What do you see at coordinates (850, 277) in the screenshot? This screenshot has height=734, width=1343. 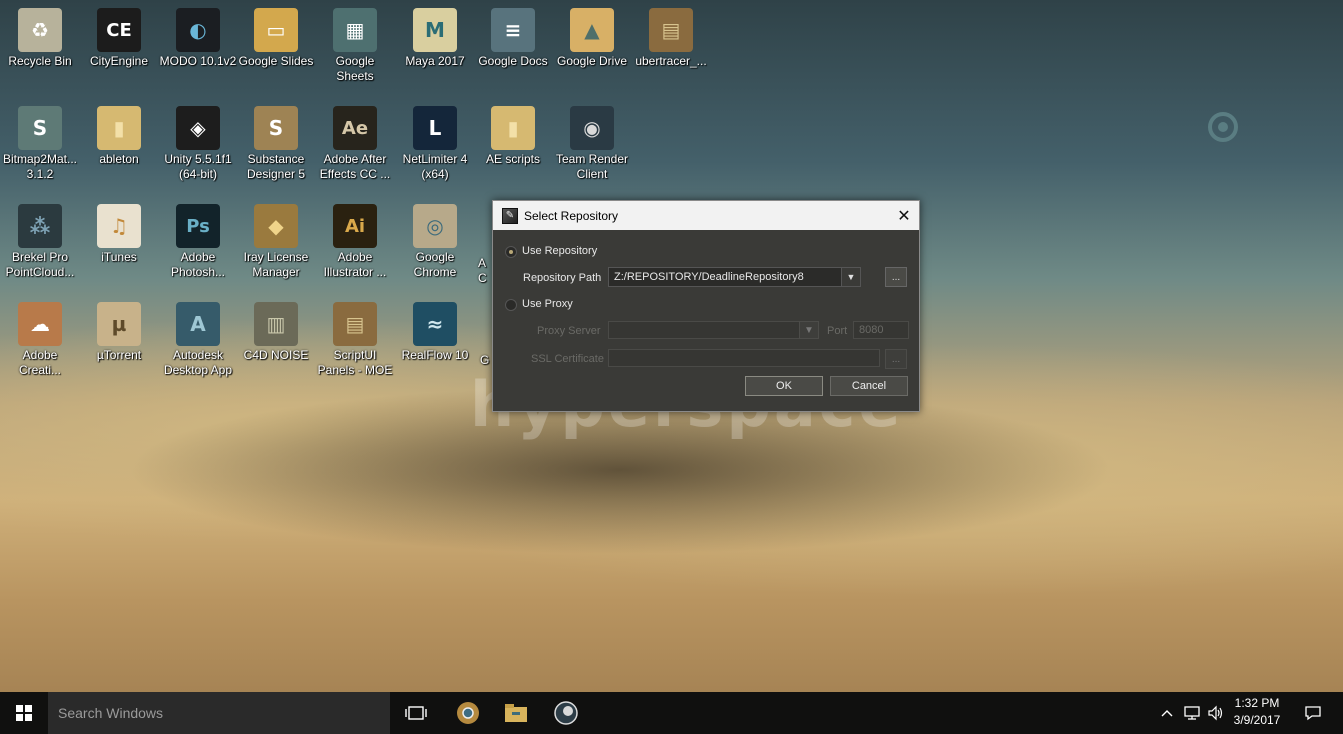 I see `chevron-down-icon: ▼` at bounding box center [850, 277].